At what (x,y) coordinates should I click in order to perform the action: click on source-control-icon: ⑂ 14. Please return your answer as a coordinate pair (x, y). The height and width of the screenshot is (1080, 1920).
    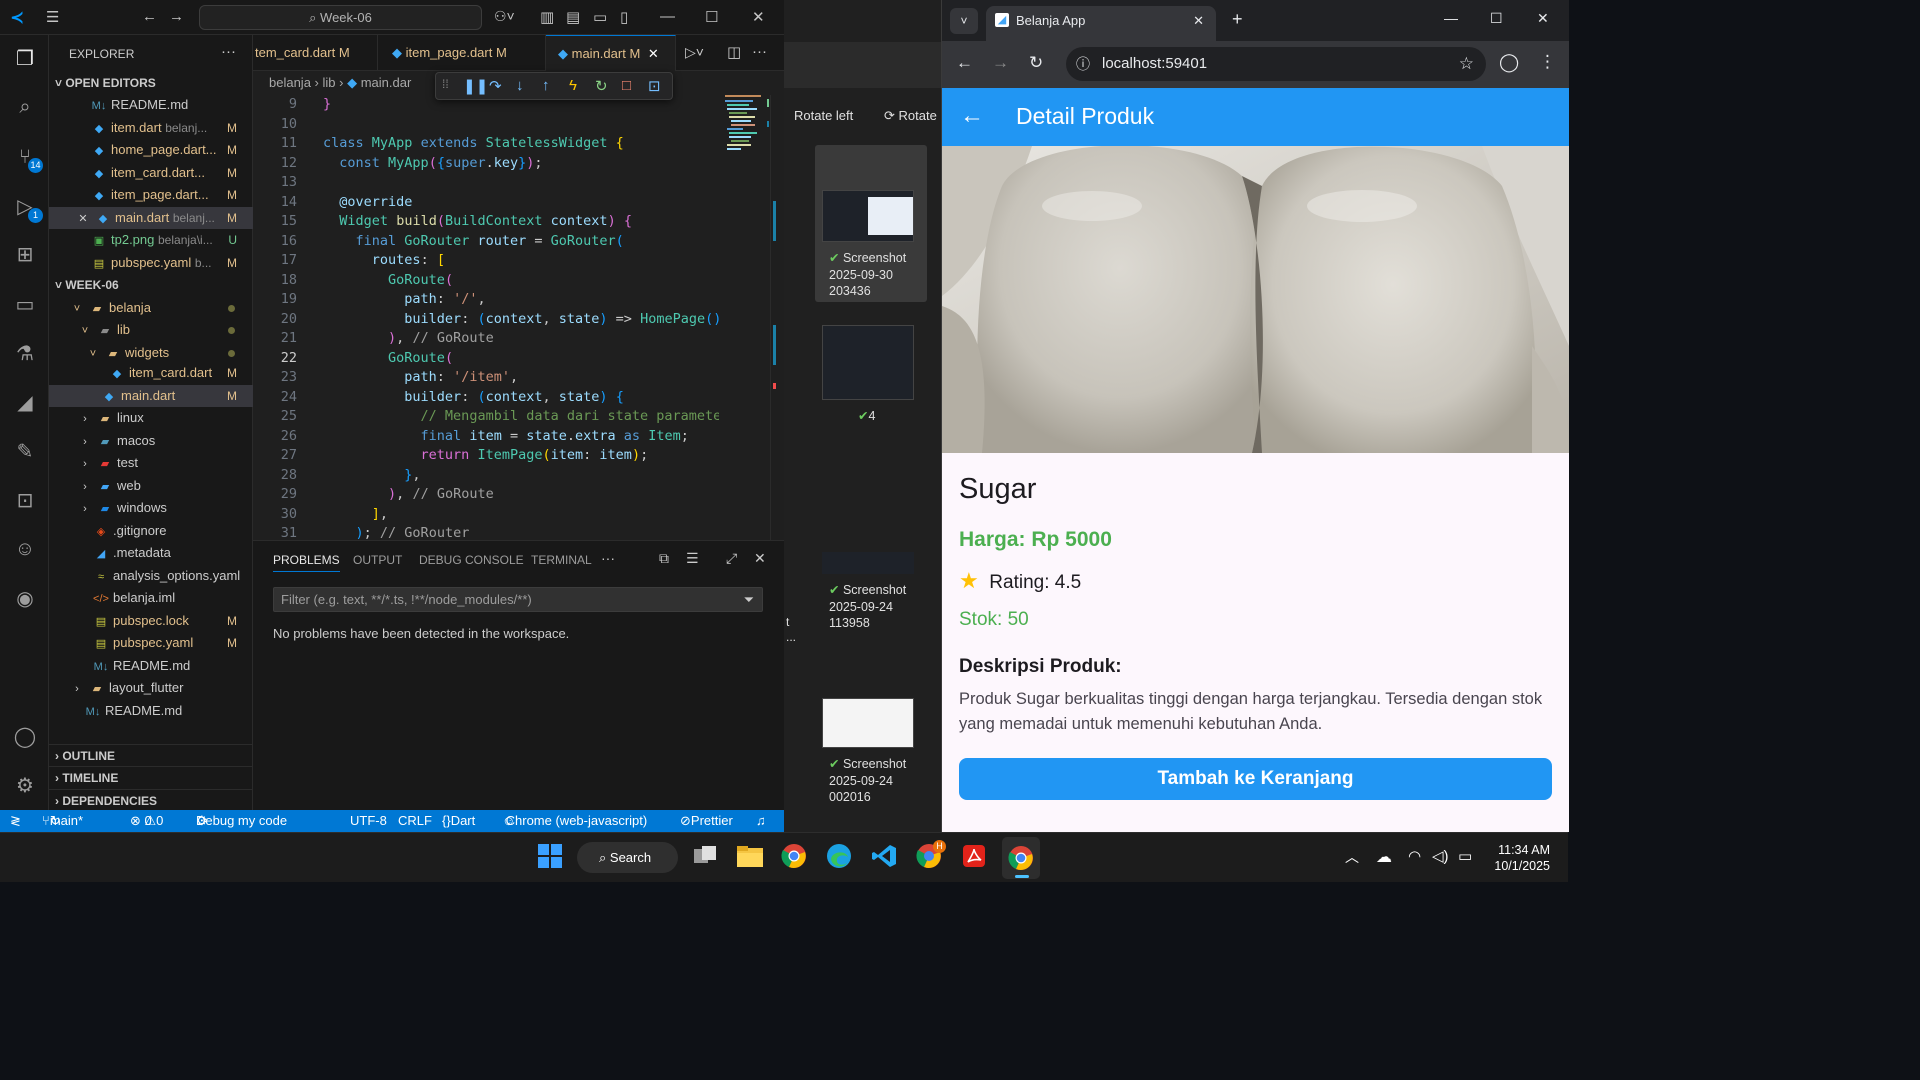
    Looking at the image, I should click on (27, 158).